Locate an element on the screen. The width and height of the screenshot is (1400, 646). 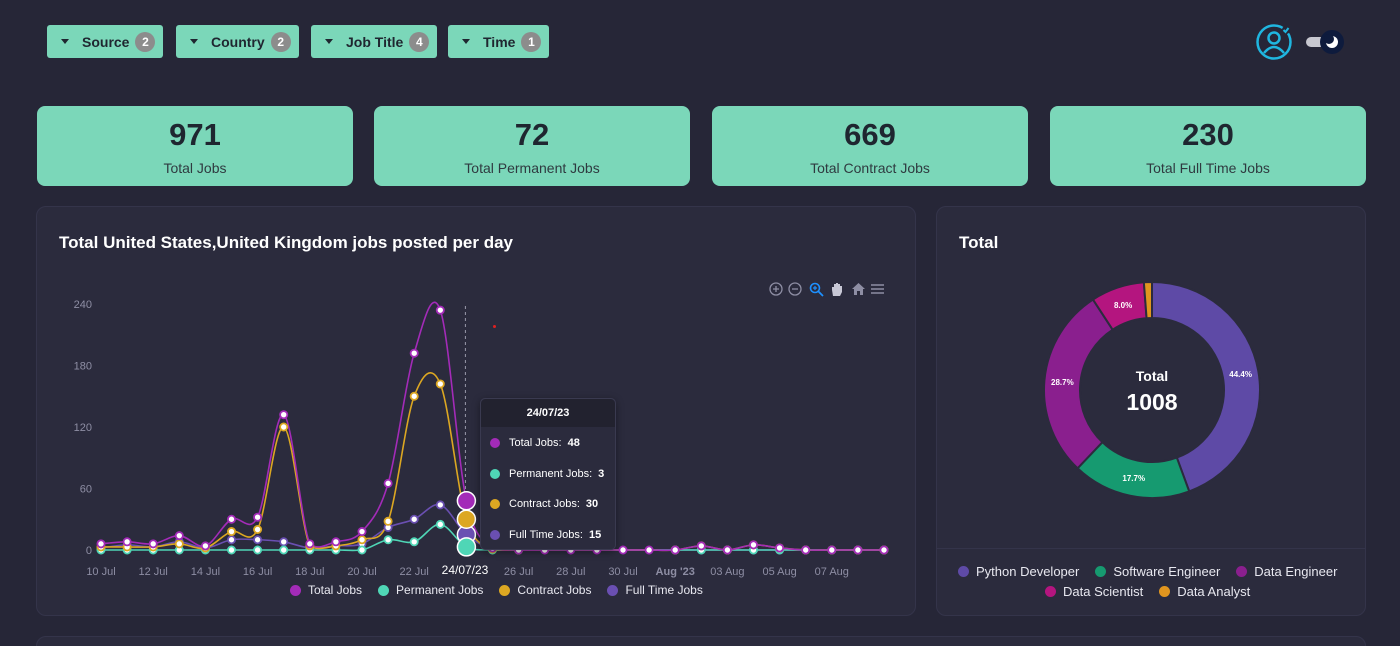
legend-label: Permanent Jobs is located at coordinates (440, 590).